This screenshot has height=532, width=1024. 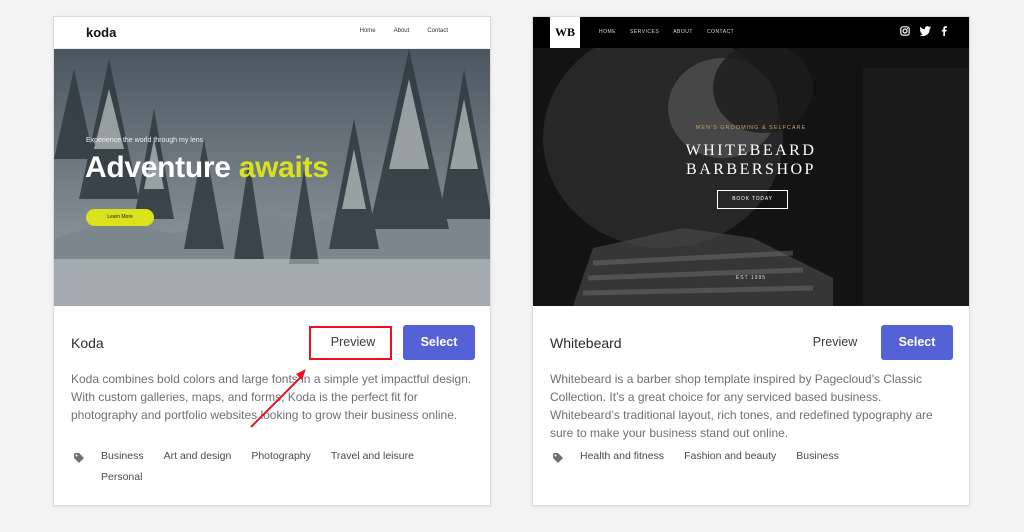 What do you see at coordinates (751, 128) in the screenshot?
I see `wb-preview-subtitle: MEN'S GROOMING & SELFCARE` at bounding box center [751, 128].